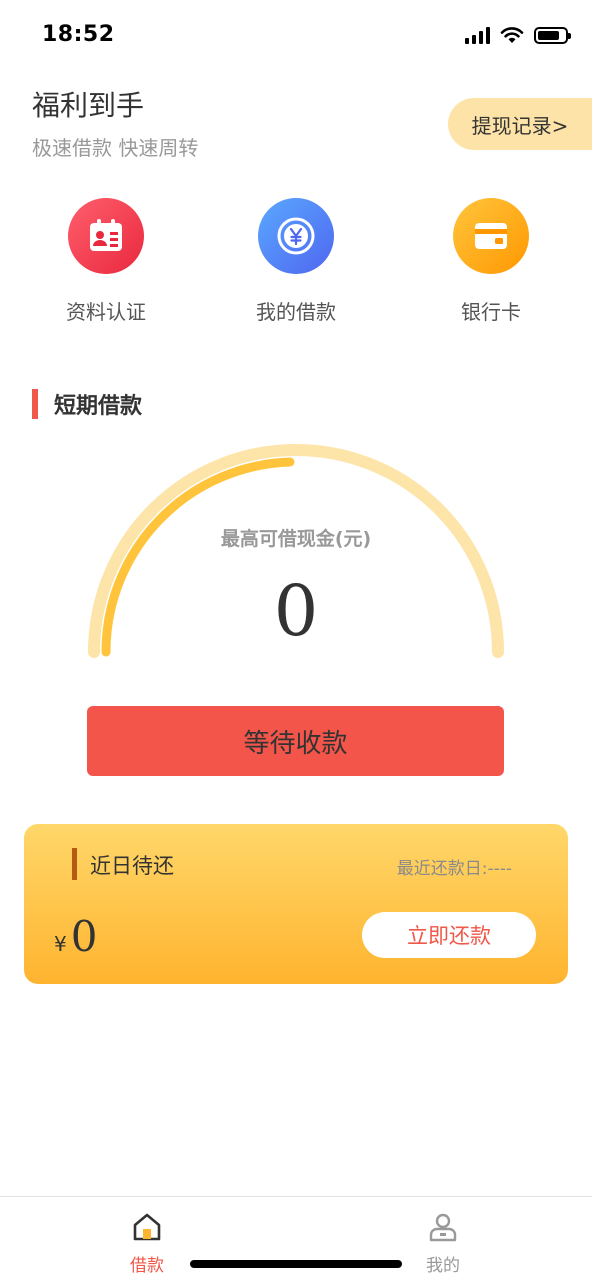 The image size is (592, 1280). I want to click on wifi-icon, so click(512, 35).